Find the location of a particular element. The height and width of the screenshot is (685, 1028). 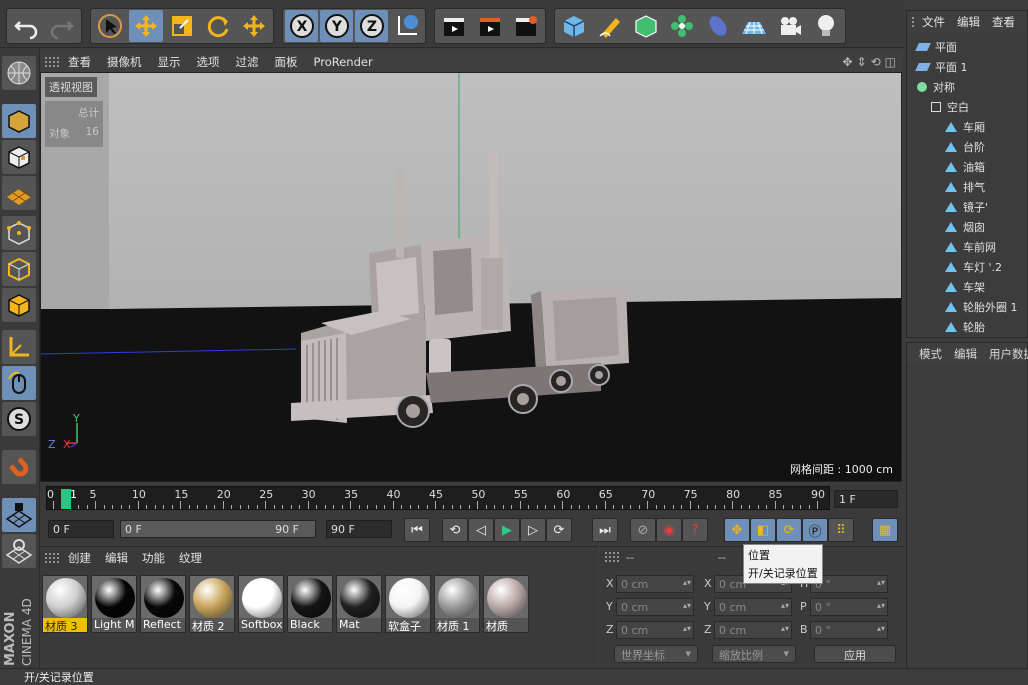

menu-panel: 面板 is located at coordinates (286, 62).